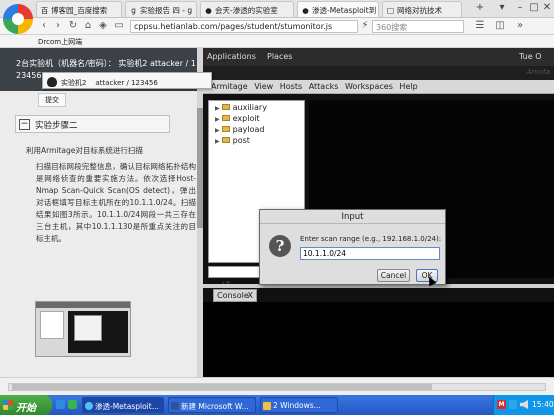 The image size is (554, 415). Describe the element at coordinates (73, 25) in the screenshot. I see `refresh-icon: ↻` at that location.